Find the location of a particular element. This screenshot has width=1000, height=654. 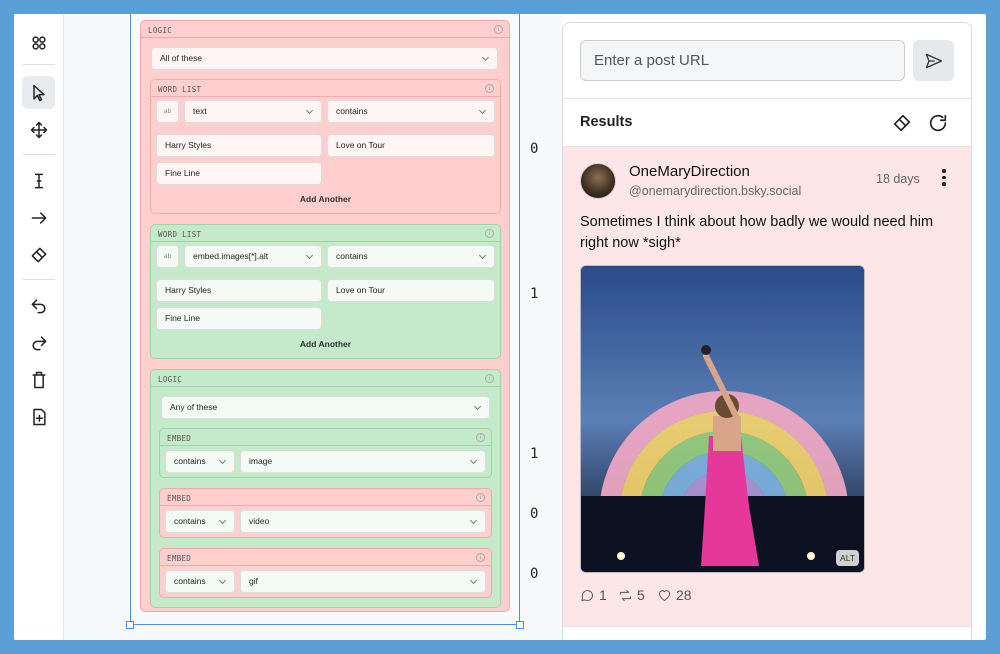

embed-block: EMBED i contains gif is located at coordinates (325, 573).